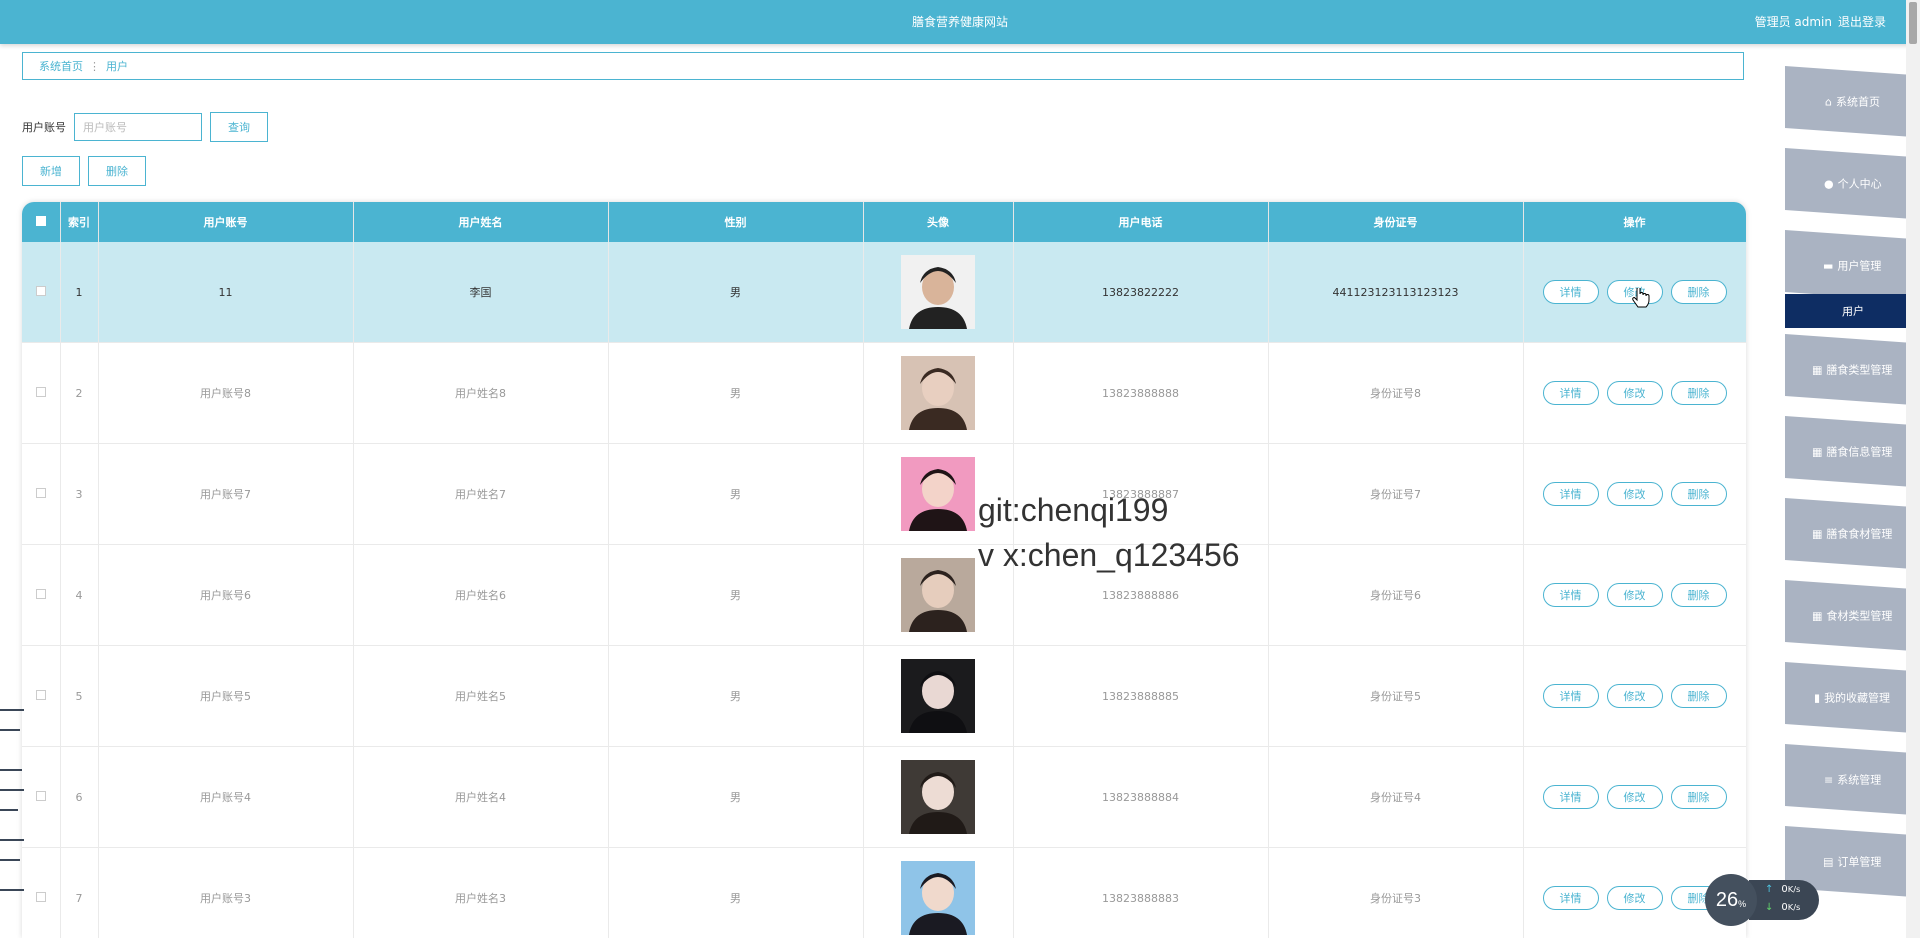  Describe the element at coordinates (61, 66) in the screenshot. I see `breadcrumb-home: 系统首页` at that location.